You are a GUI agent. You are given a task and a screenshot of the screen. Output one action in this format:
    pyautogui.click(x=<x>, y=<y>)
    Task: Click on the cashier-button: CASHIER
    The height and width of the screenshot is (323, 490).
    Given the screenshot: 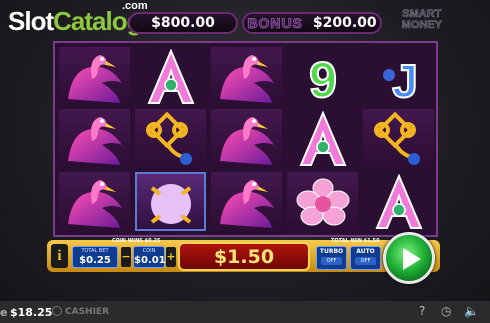 What is the action you would take?
    pyautogui.click(x=87, y=312)
    